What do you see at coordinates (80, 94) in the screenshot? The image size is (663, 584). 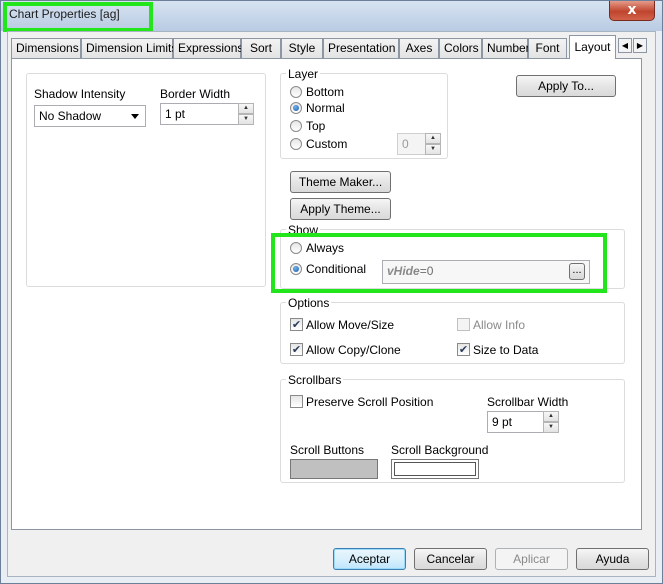 I see `shadow-intensity-label: Shadow Intensity` at bounding box center [80, 94].